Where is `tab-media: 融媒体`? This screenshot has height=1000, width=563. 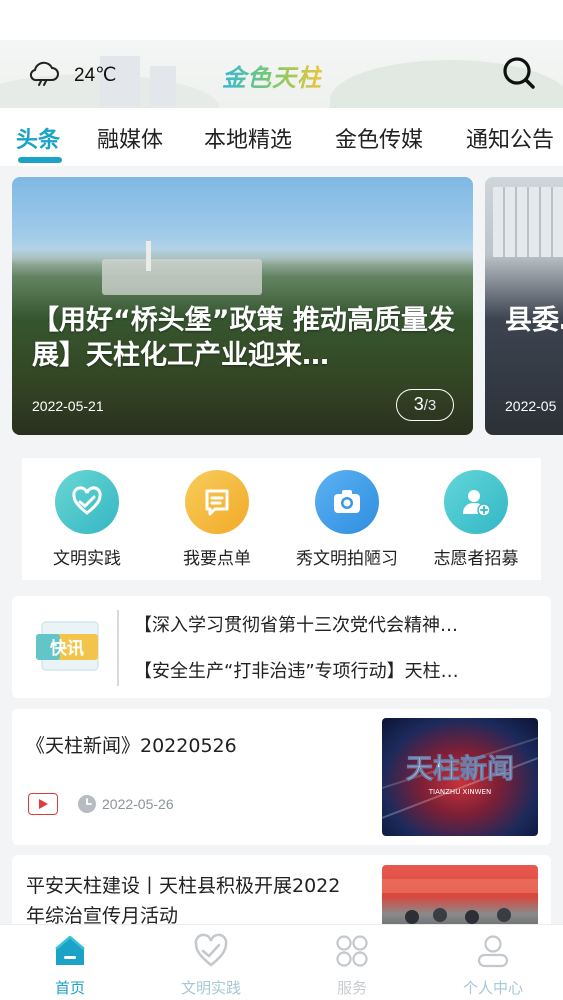
tab-media: 融媒体 is located at coordinates (130, 138).